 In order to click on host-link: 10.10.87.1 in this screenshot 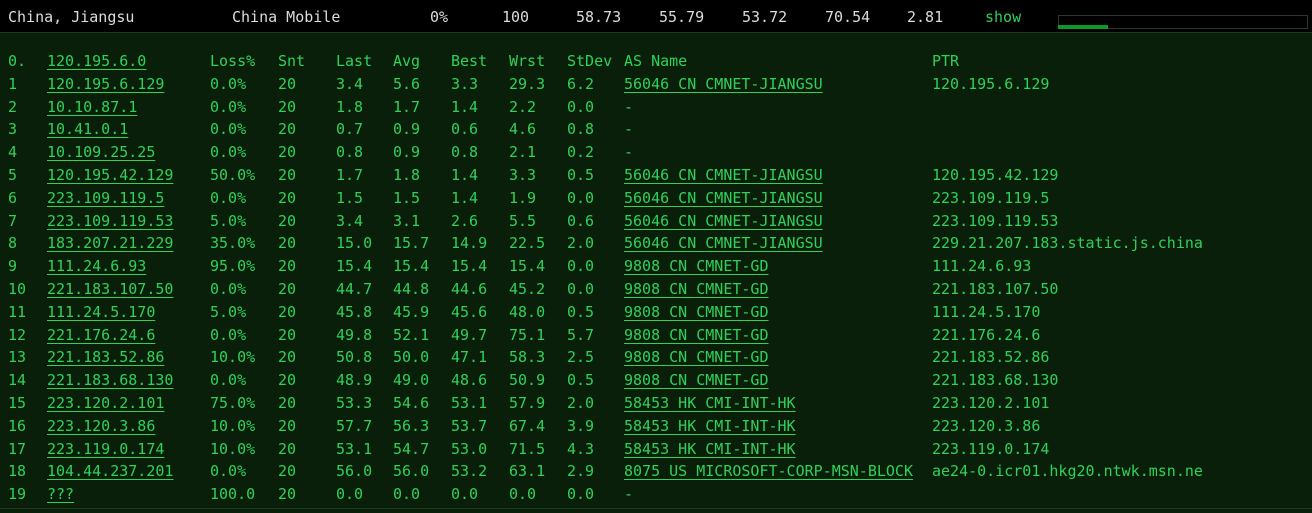, I will do `click(92, 107)`.